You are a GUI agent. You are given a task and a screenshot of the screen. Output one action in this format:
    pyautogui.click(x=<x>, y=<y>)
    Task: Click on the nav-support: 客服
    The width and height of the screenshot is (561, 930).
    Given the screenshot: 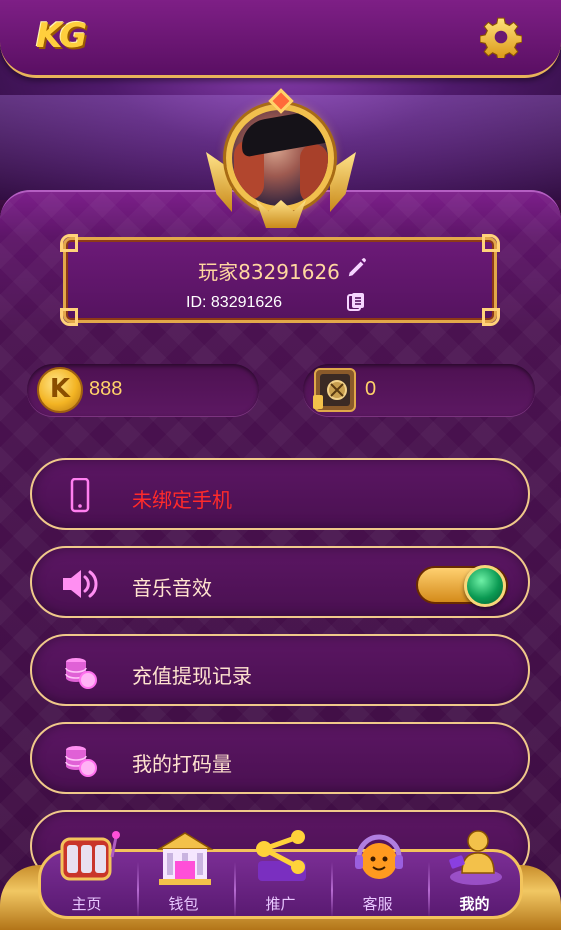 What is the action you would take?
    pyautogui.click(x=377, y=882)
    